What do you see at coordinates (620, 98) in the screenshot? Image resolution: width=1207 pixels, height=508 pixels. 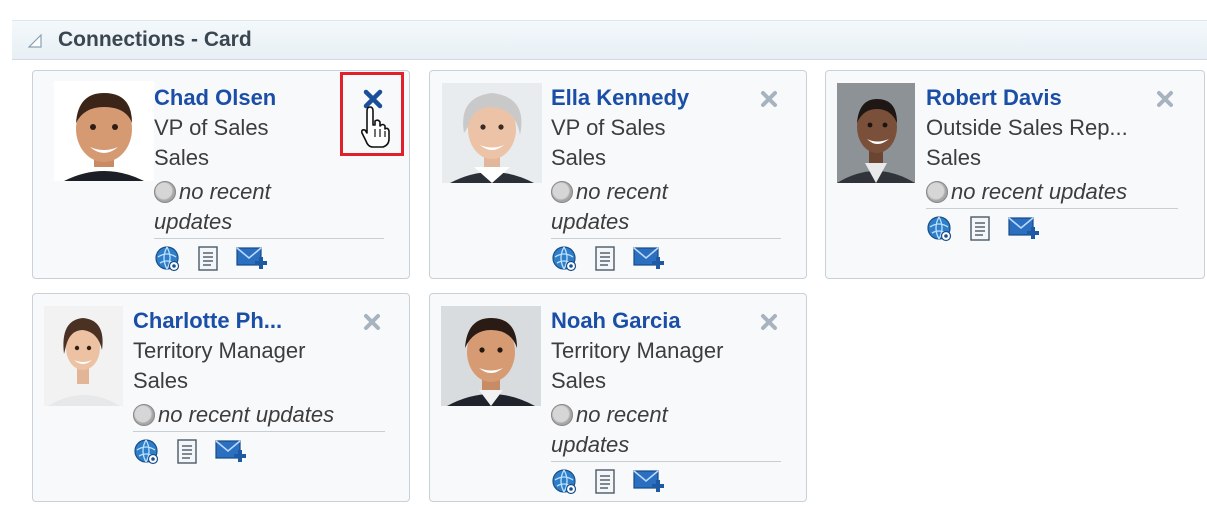 I see `contact-name: Ella Kennedy` at bounding box center [620, 98].